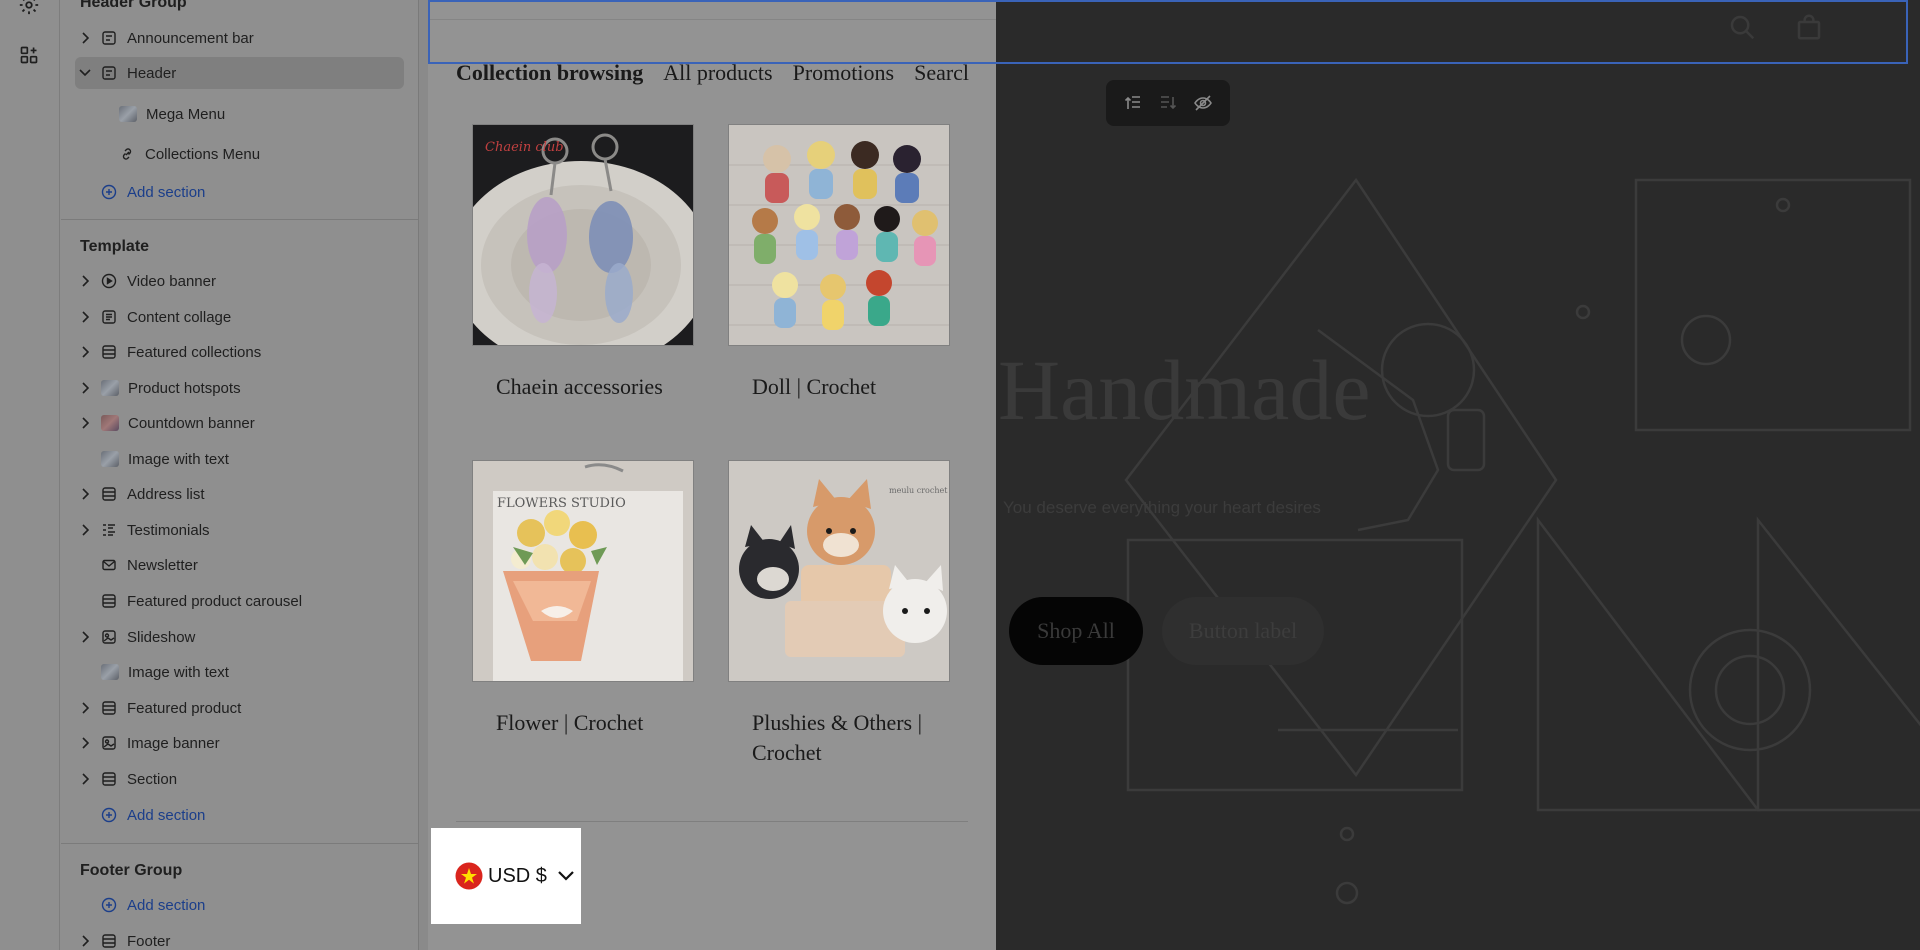  I want to click on tab-all-products: All products, so click(717, 73).